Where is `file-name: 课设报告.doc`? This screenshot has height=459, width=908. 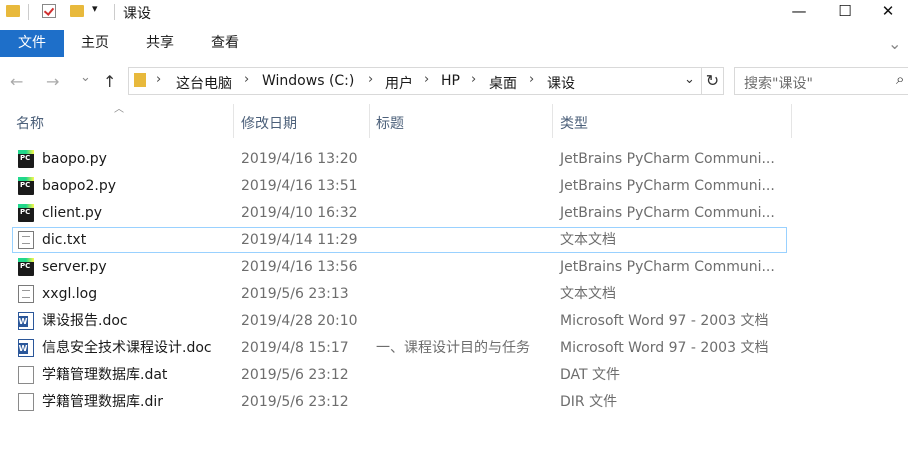
file-name: 课设报告.doc is located at coordinates (85, 321).